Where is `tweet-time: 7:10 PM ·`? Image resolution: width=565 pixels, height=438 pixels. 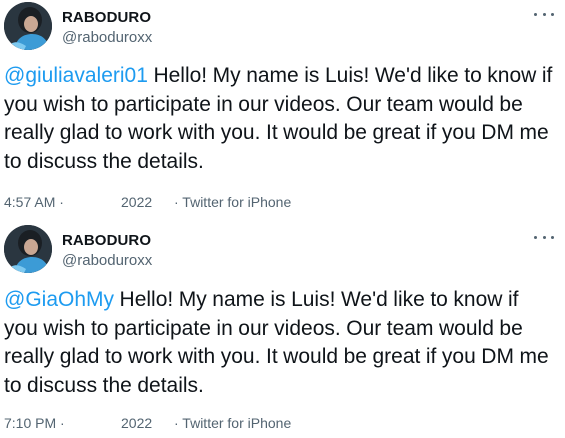 tweet-time: 7:10 PM · is located at coordinates (34, 423).